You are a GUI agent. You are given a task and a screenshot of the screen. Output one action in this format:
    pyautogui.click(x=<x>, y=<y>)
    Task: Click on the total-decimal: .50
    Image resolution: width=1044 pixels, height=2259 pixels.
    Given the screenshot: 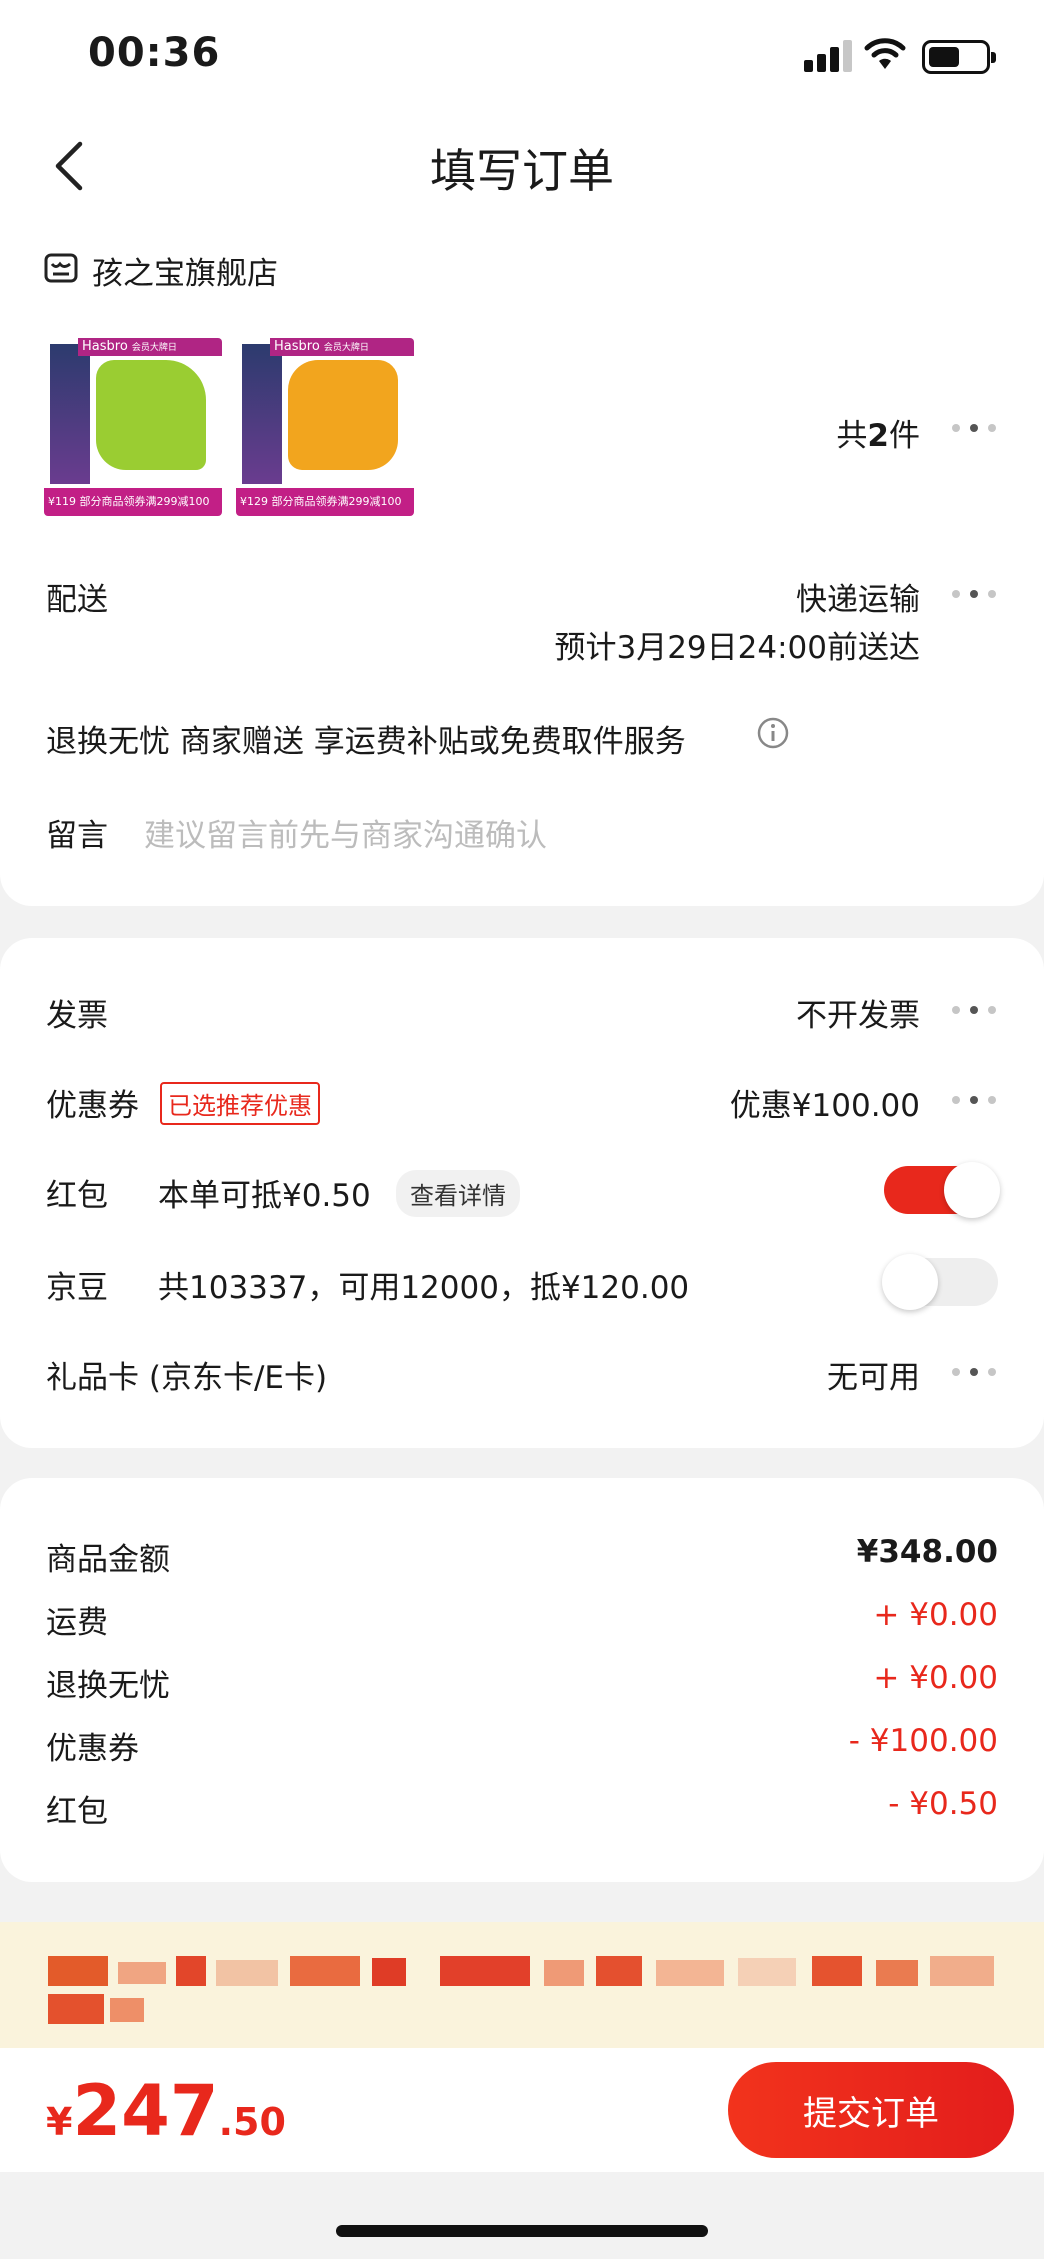 What is the action you would take?
    pyautogui.click(x=252, y=2122)
    